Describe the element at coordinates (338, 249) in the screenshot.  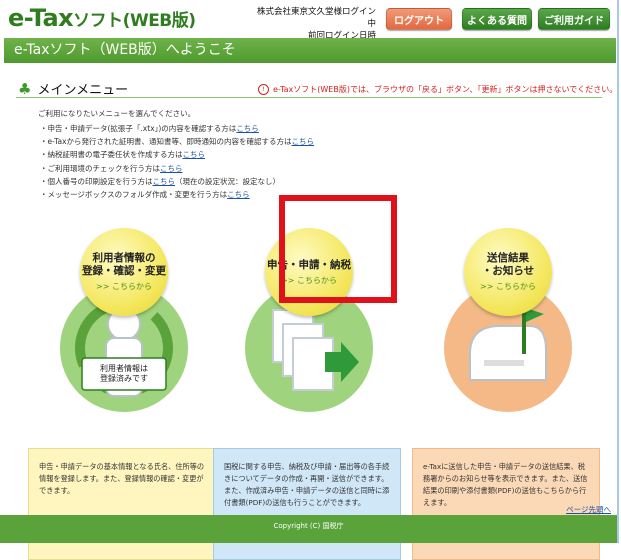
I see `highlight-box` at that location.